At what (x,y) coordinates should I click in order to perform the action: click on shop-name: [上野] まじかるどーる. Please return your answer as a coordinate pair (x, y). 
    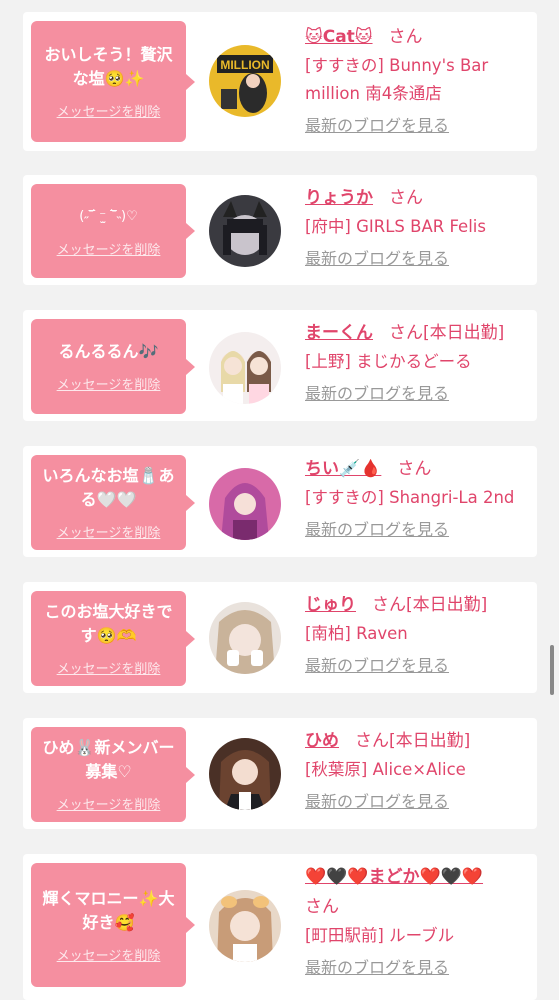
    Looking at the image, I should click on (417, 362).